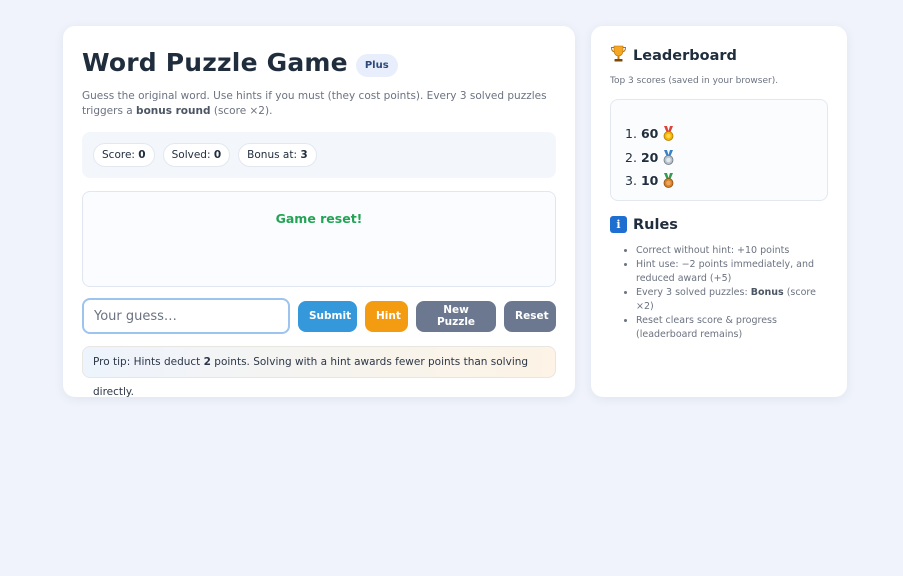 The width and height of the screenshot is (903, 576). Describe the element at coordinates (655, 224) in the screenshot. I see `rules-title: Rules` at that location.